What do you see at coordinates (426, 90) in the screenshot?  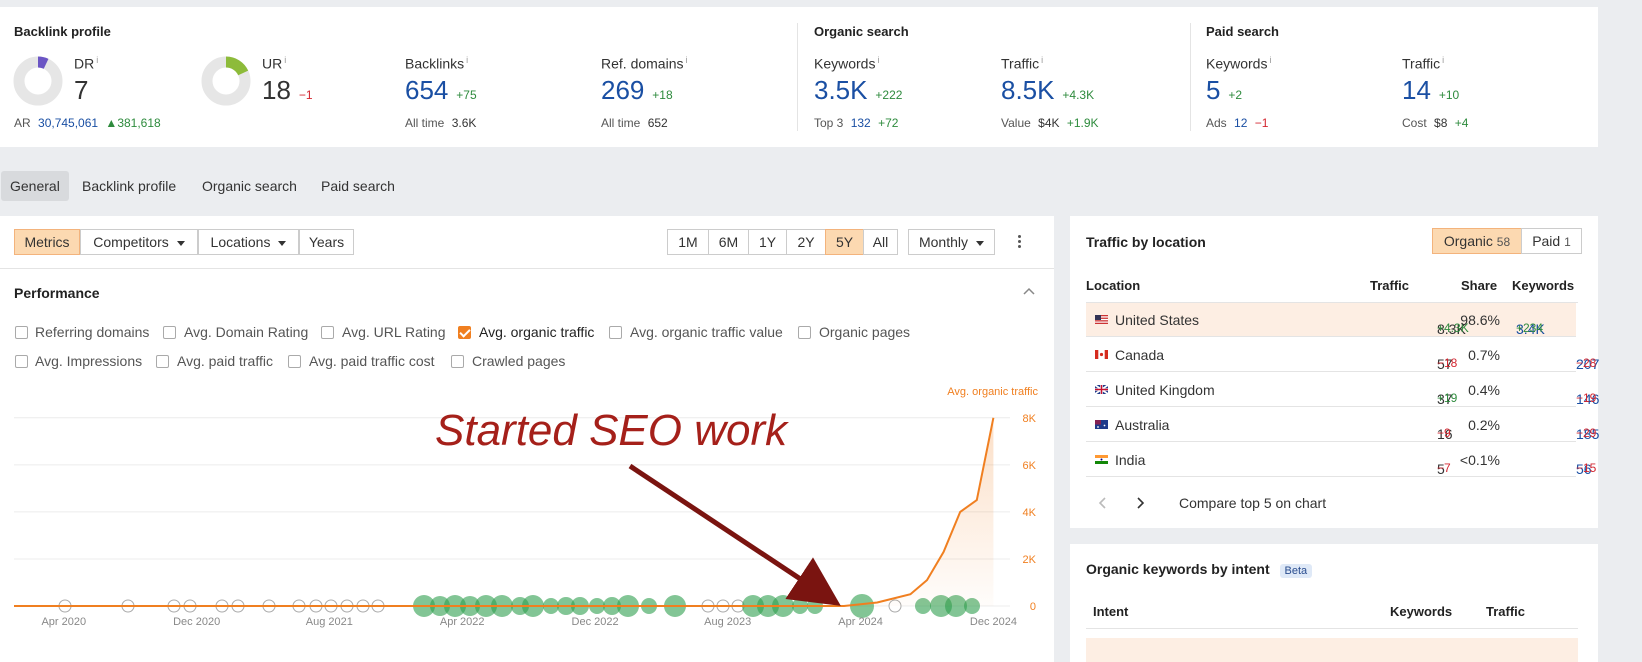 I see `backlinks-value: 654` at bounding box center [426, 90].